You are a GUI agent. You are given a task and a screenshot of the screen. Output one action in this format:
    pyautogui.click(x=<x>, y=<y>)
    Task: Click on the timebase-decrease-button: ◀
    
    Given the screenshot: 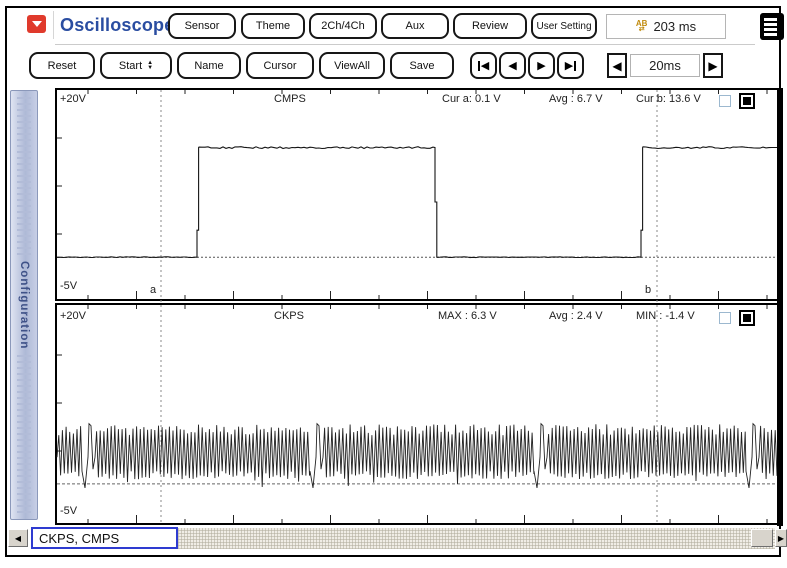 What is the action you would take?
    pyautogui.click(x=617, y=65)
    